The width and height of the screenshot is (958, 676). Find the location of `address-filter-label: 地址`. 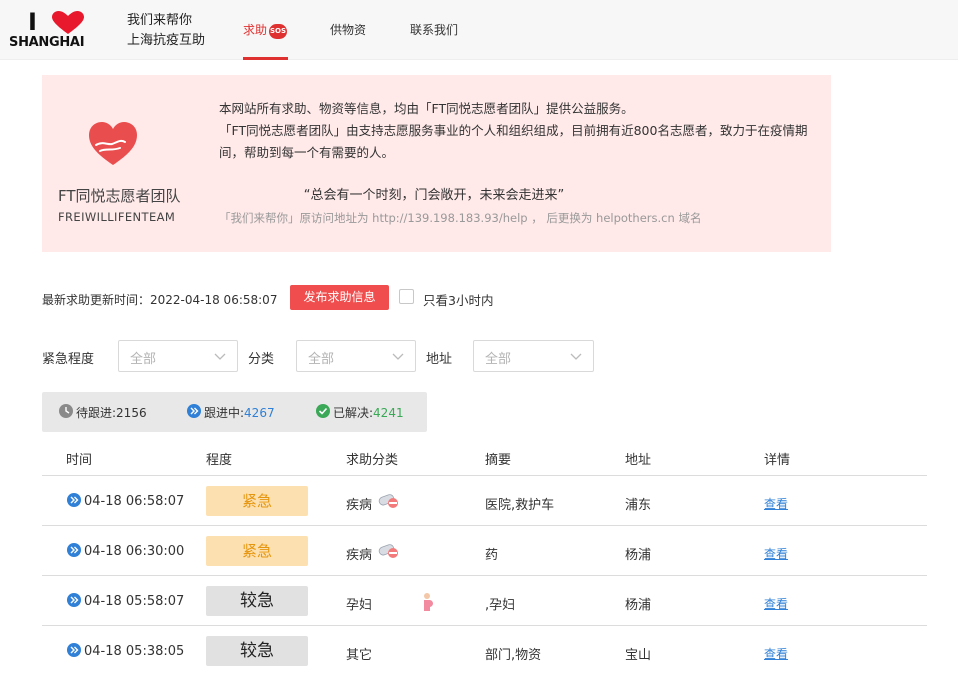

address-filter-label: 地址 is located at coordinates (439, 359).